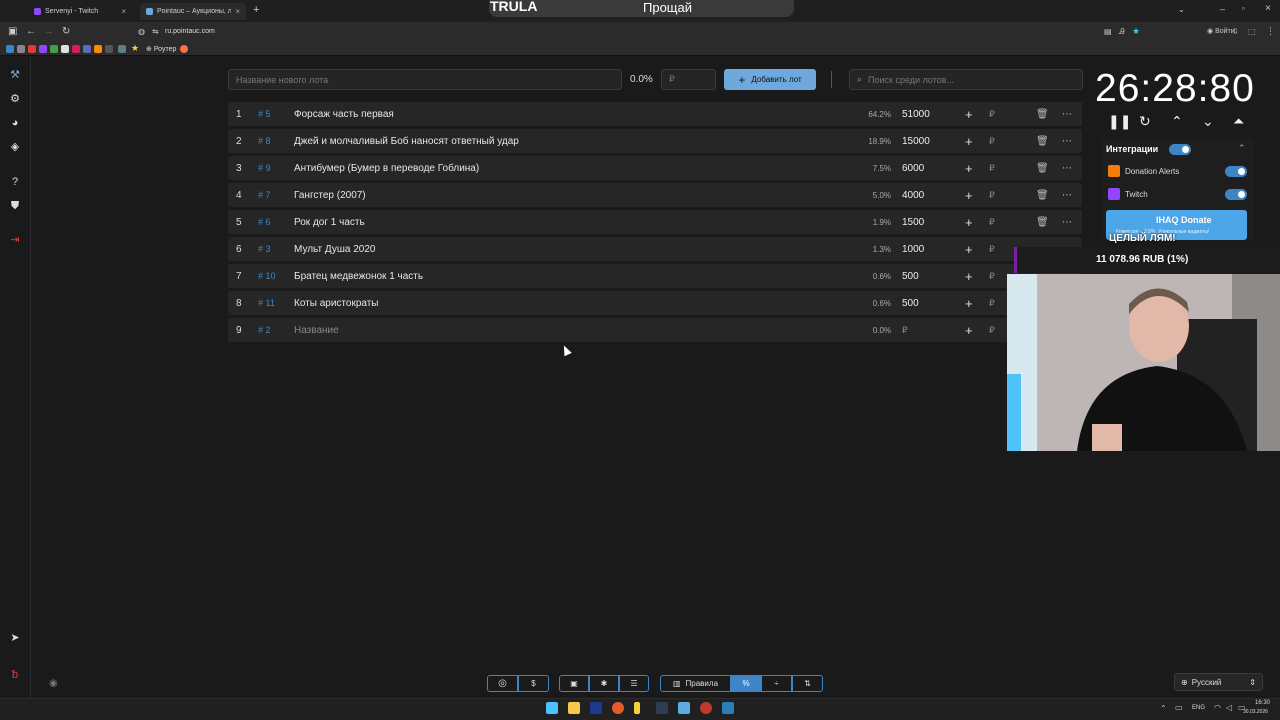 This screenshot has width=1280, height=720. What do you see at coordinates (1108, 31) in the screenshot?
I see `extension-icon: ▤` at bounding box center [1108, 31].